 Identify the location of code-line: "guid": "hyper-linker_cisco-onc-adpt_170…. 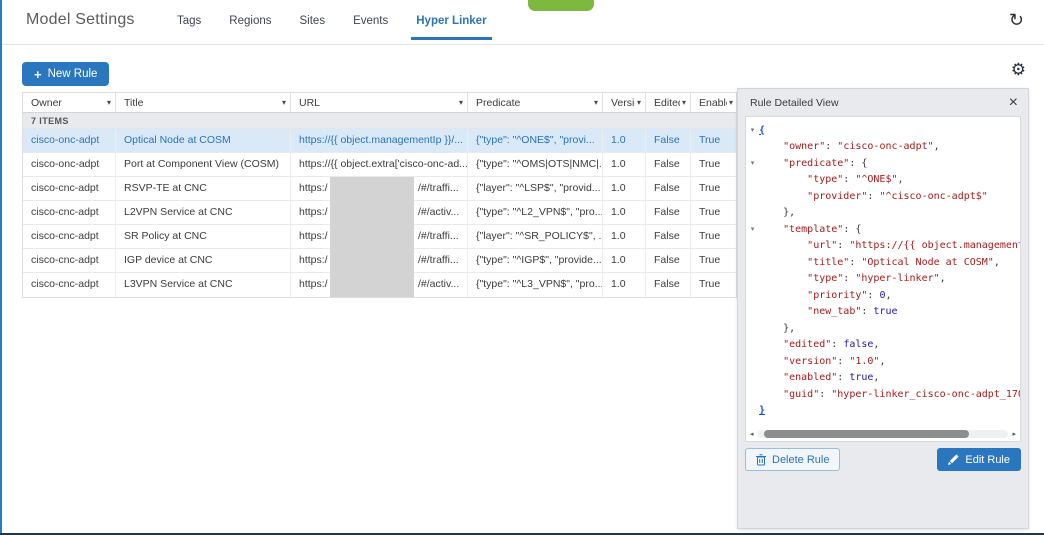
(883, 394).